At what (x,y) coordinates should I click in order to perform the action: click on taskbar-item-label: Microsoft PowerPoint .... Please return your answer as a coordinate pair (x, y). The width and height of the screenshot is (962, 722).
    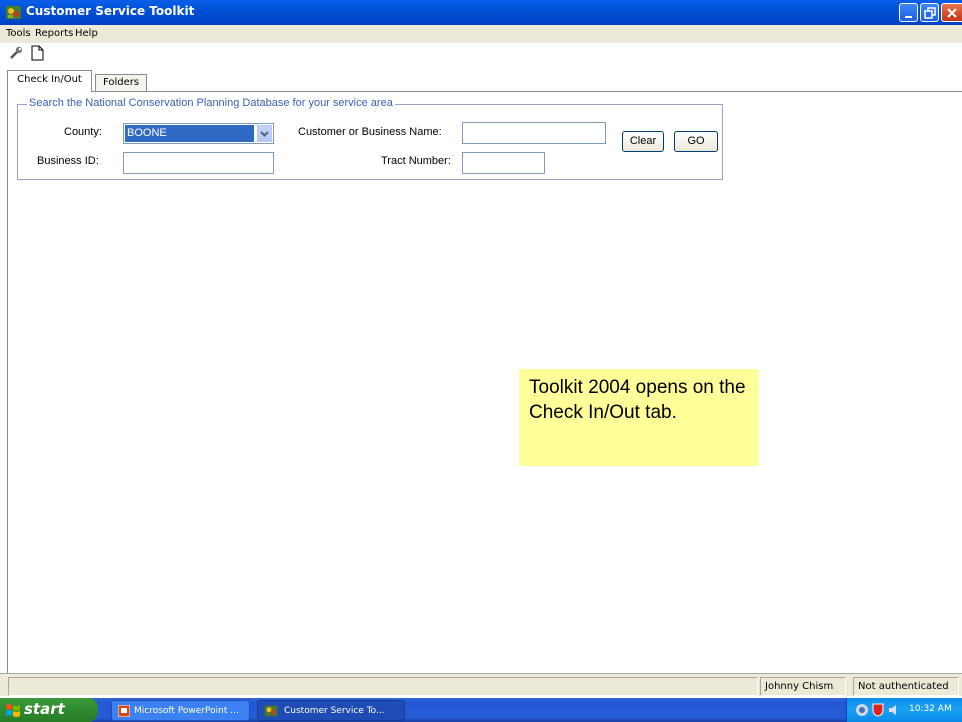
    Looking at the image, I should click on (186, 711).